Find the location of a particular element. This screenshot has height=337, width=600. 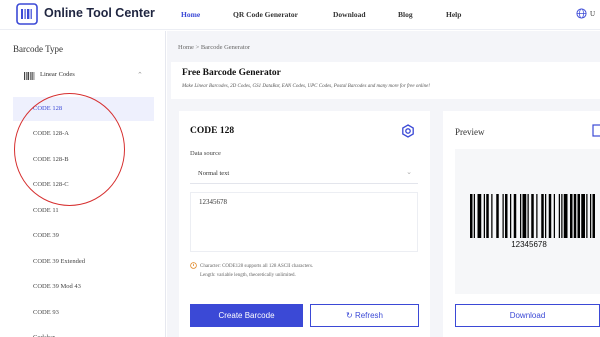

language-selector: U is located at coordinates (592, 14).